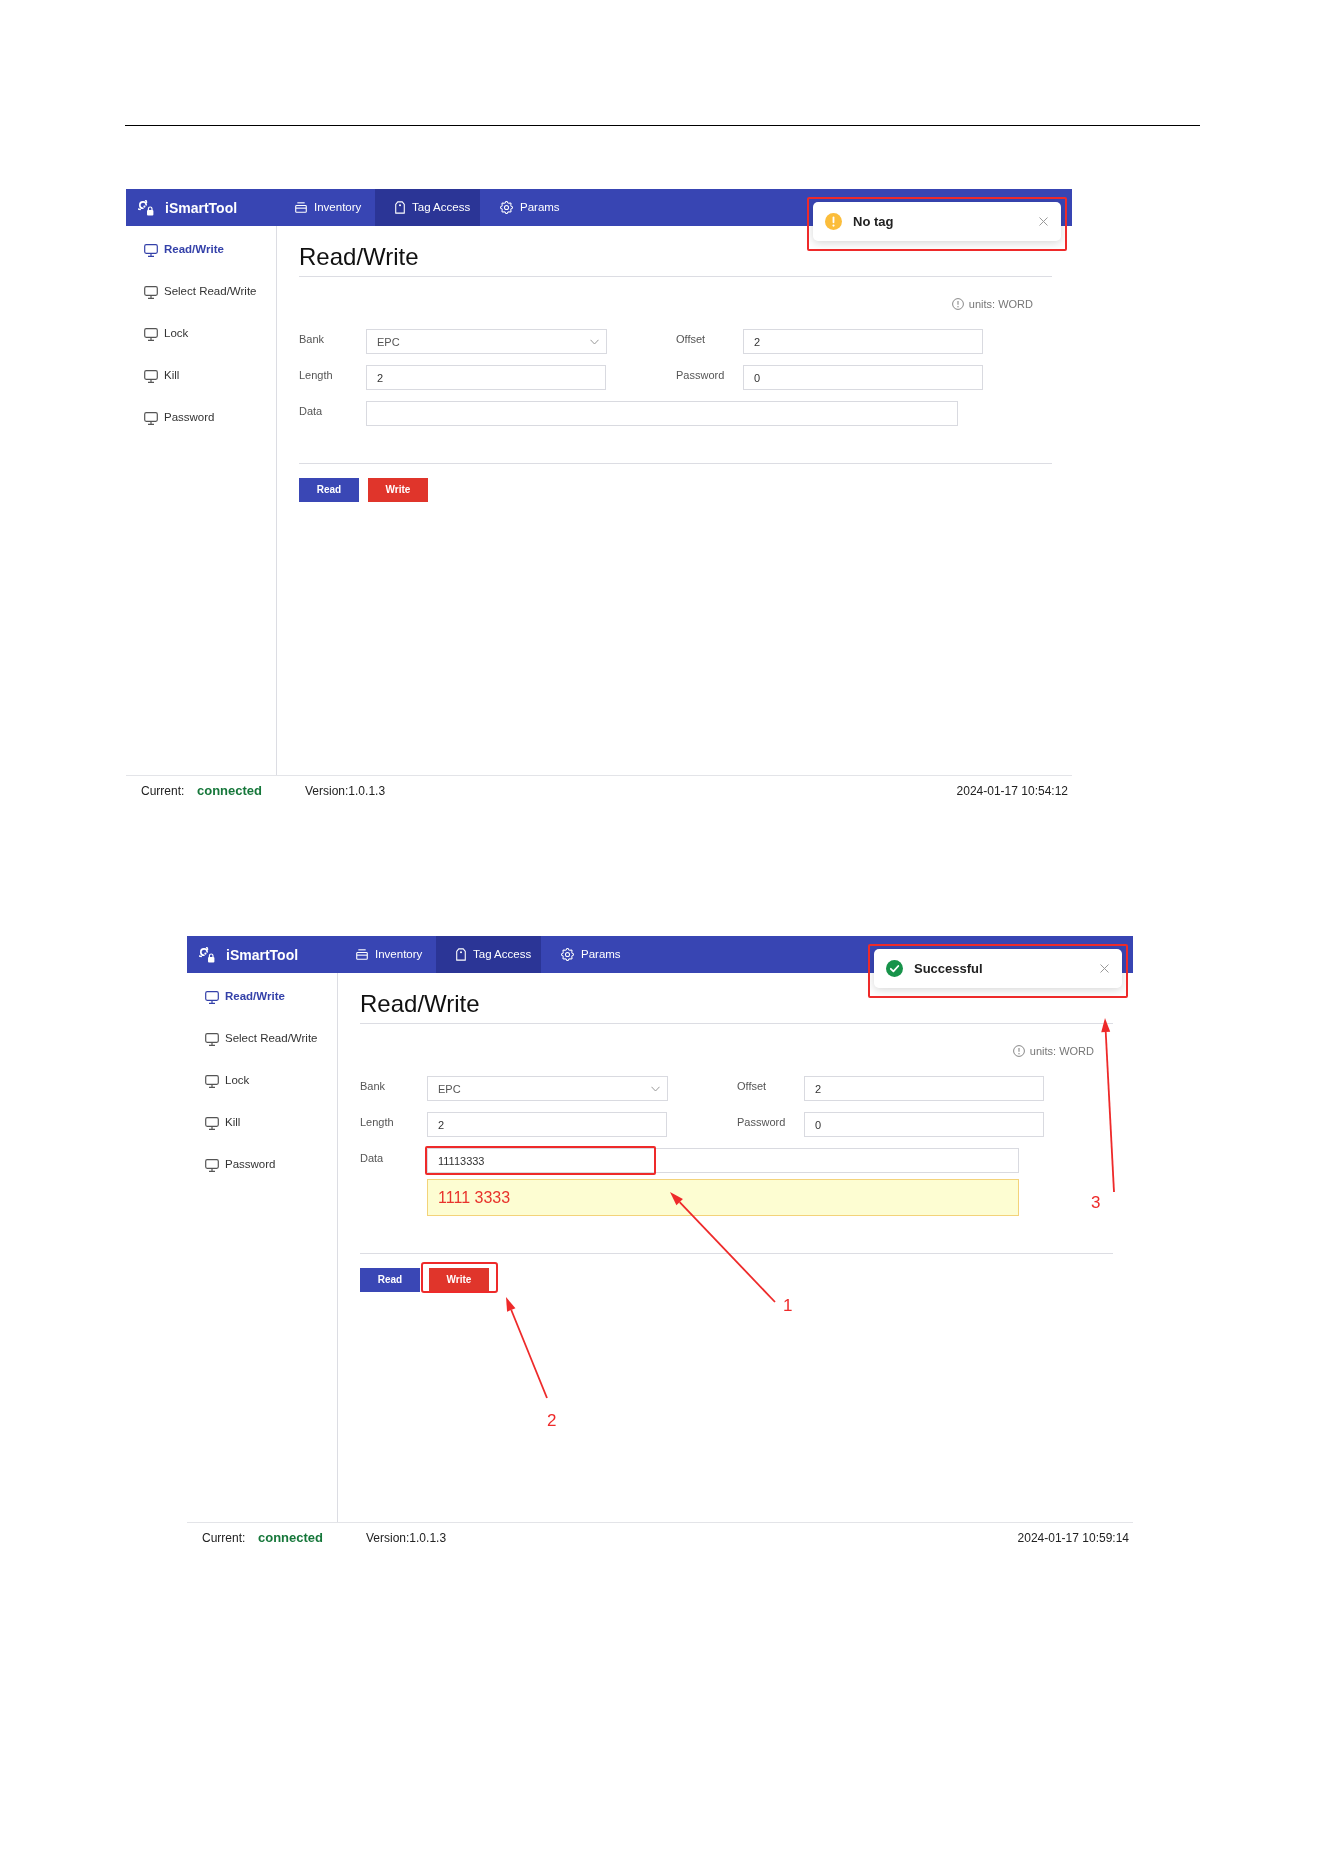  Describe the element at coordinates (723, 1160) in the screenshot. I see `input-field: 11113333` at that location.